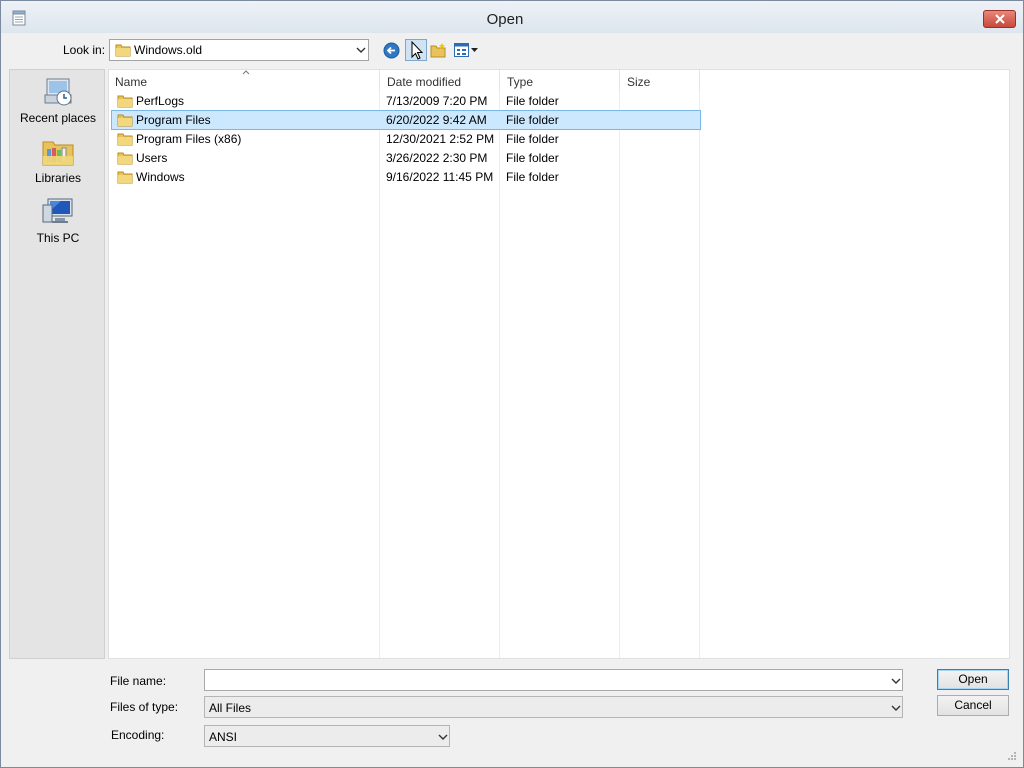  I want to click on up-folder-button, so click(416, 50).